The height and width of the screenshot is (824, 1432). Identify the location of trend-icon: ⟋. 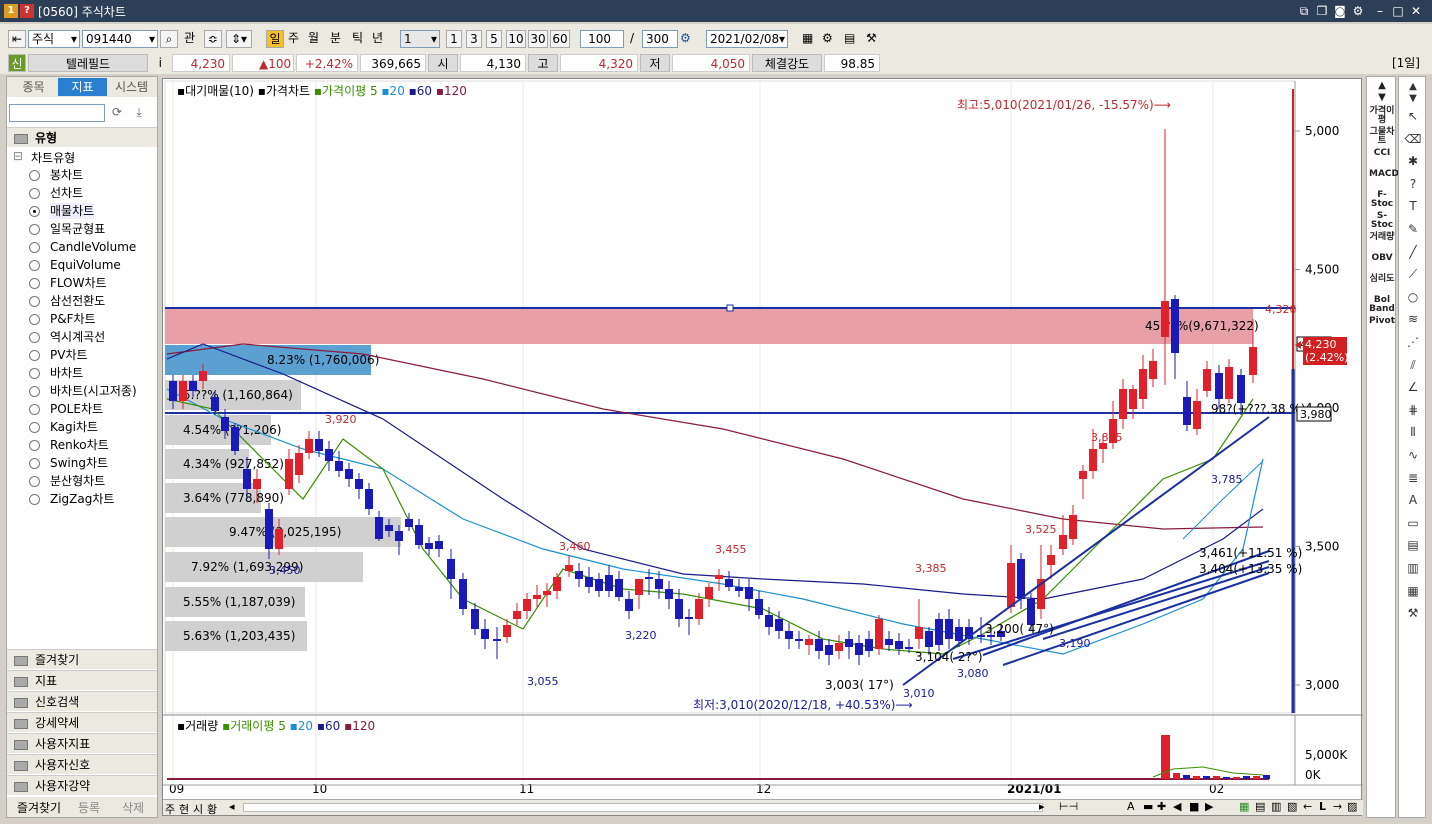
(1413, 275).